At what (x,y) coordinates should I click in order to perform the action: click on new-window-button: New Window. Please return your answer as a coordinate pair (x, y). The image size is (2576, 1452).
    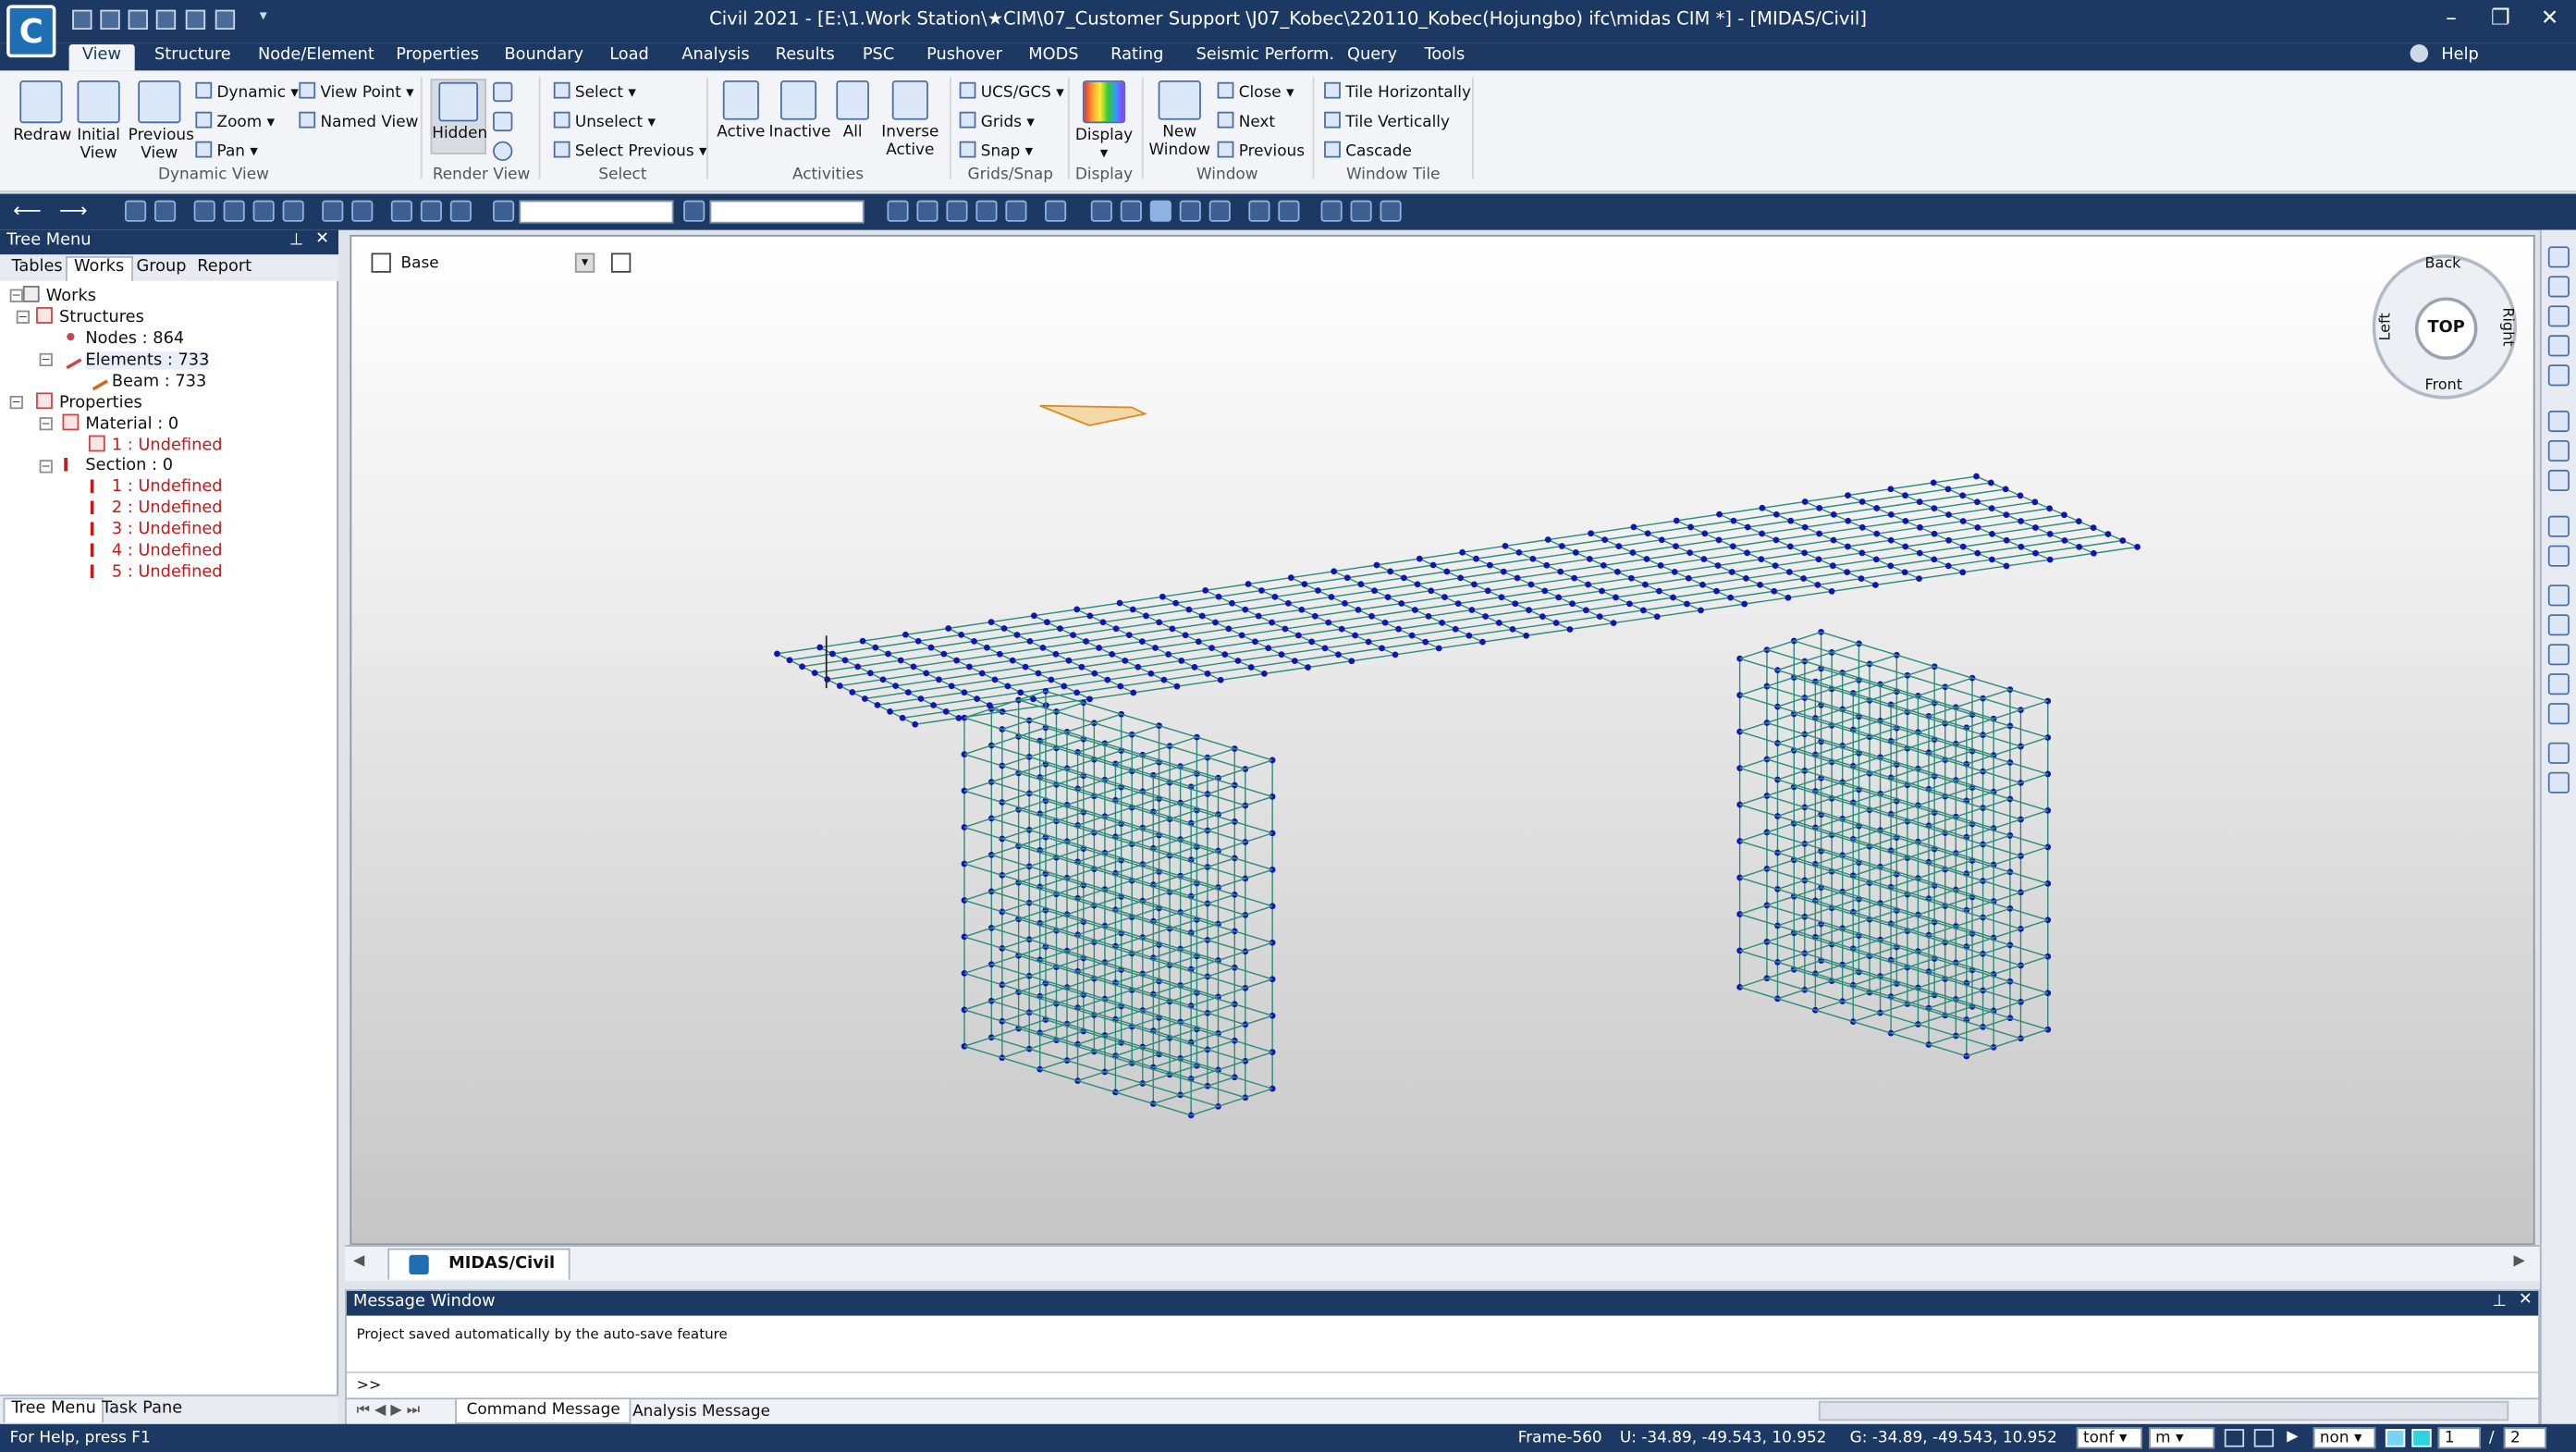
    Looking at the image, I should click on (1179, 120).